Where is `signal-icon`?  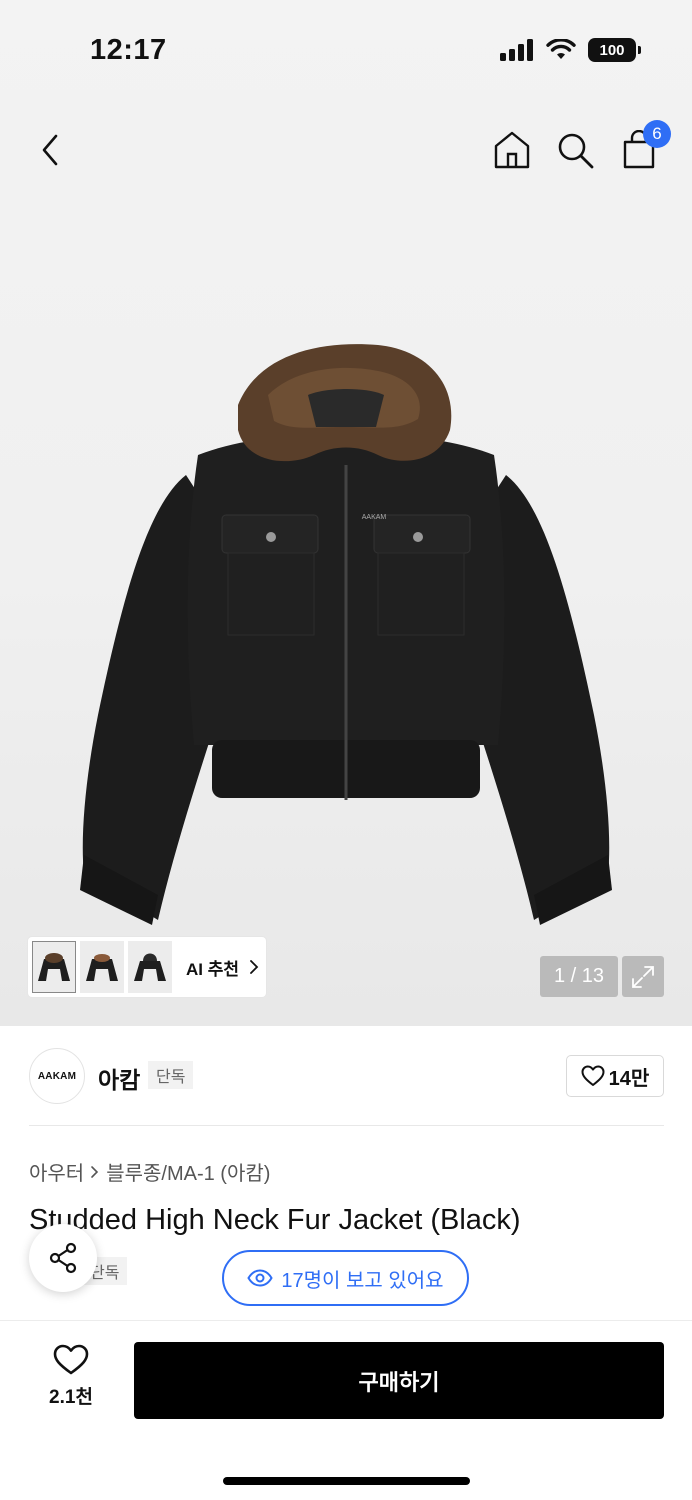 signal-icon is located at coordinates (516, 50).